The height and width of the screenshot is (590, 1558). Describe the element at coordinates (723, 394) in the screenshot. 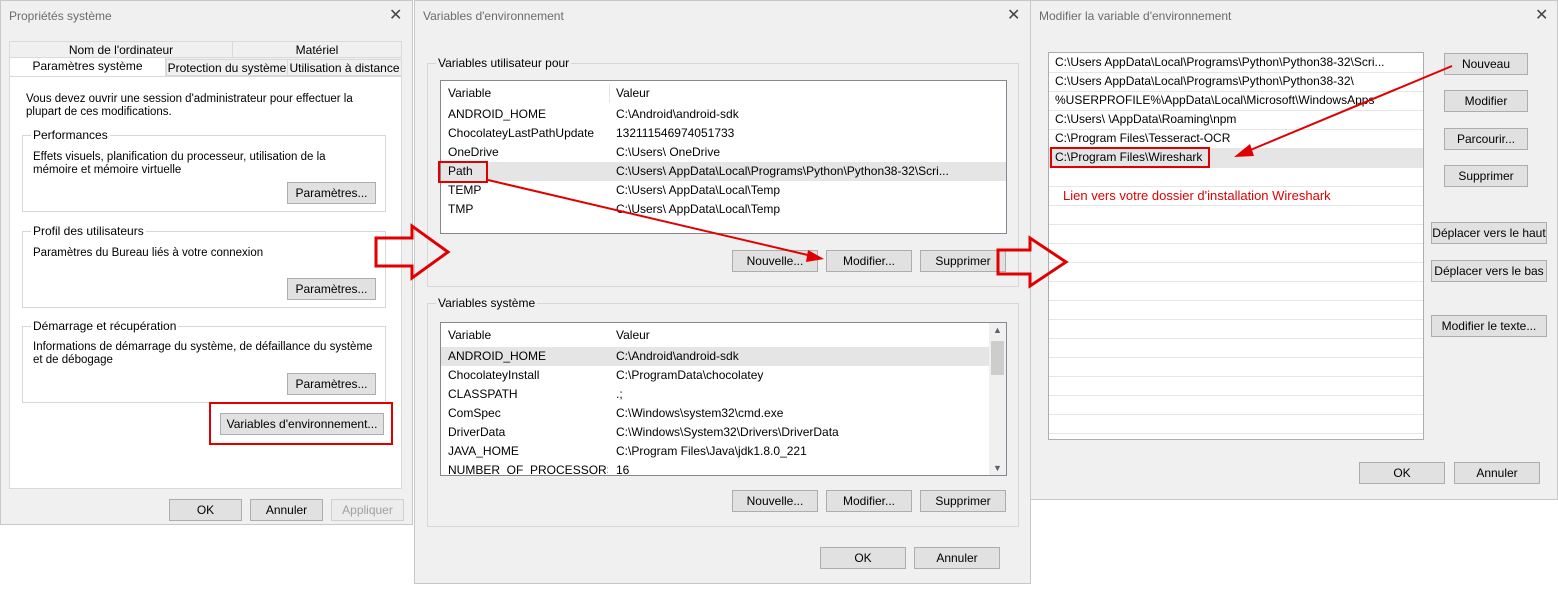

I see `table-row: CLASSPATH.;` at that location.